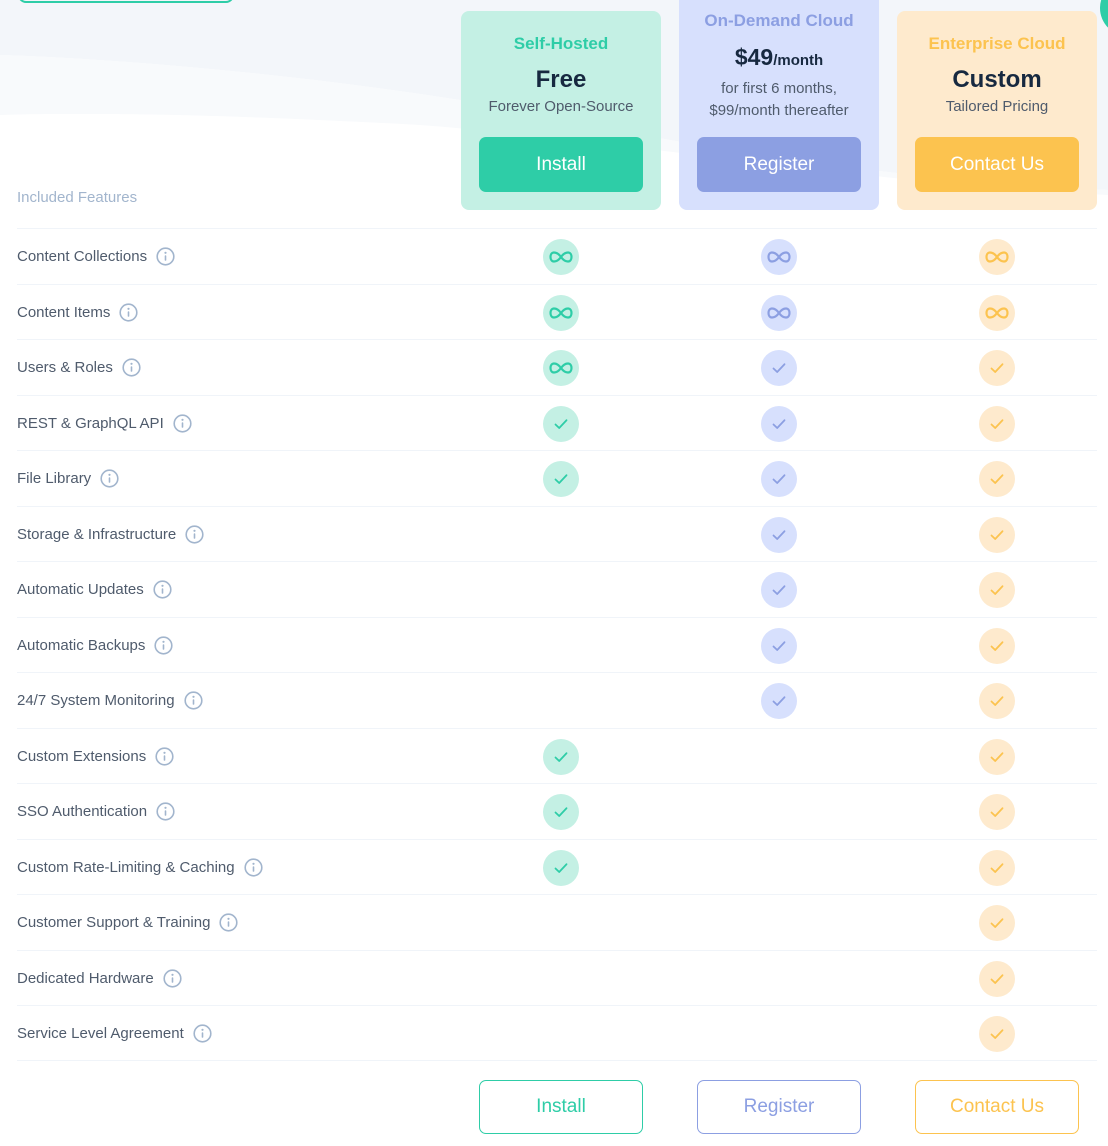 The width and height of the screenshot is (1108, 1146). I want to click on features-heading: Included Features, so click(77, 197).